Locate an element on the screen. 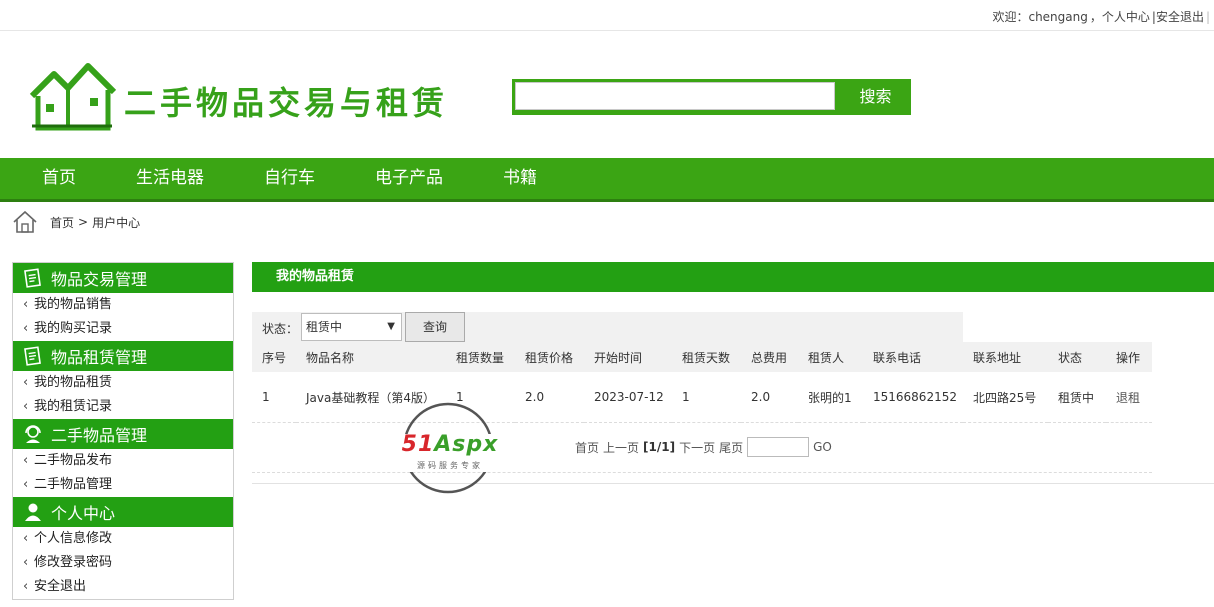  sidebar-item-edit-profile: ‹ 个人信息修改 is located at coordinates (123, 539).